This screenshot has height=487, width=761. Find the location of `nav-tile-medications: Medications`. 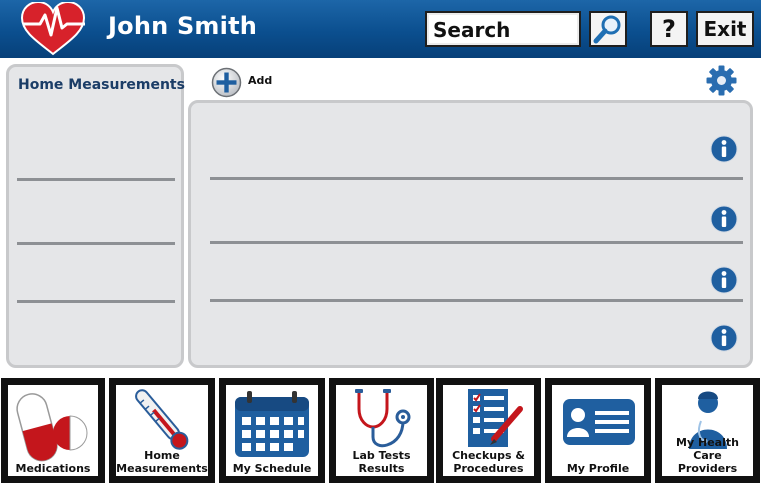

nav-tile-medications: Medications is located at coordinates (53, 430).